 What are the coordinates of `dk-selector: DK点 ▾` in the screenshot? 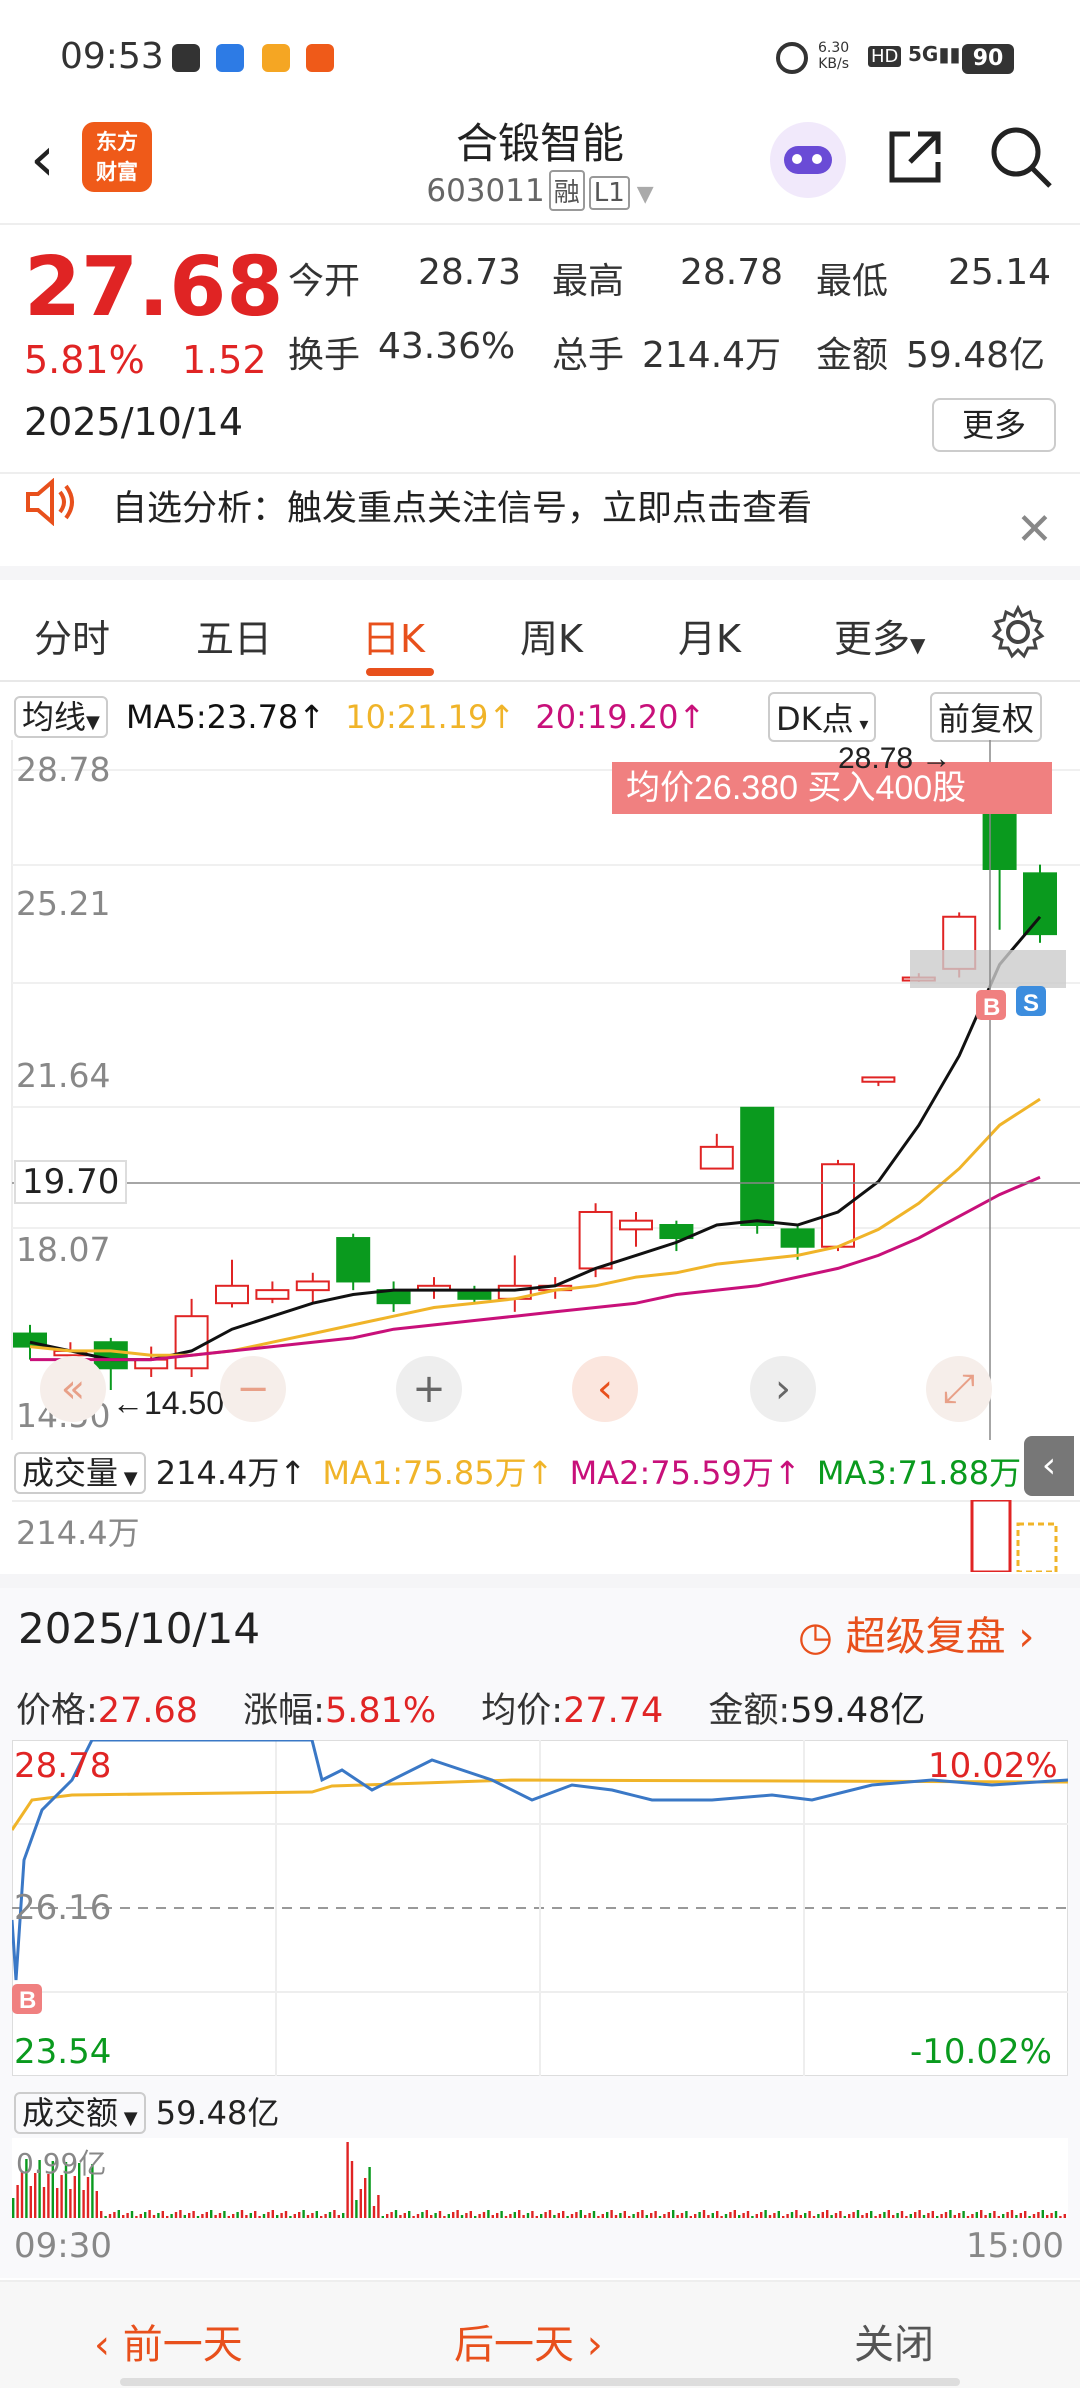 It's located at (822, 717).